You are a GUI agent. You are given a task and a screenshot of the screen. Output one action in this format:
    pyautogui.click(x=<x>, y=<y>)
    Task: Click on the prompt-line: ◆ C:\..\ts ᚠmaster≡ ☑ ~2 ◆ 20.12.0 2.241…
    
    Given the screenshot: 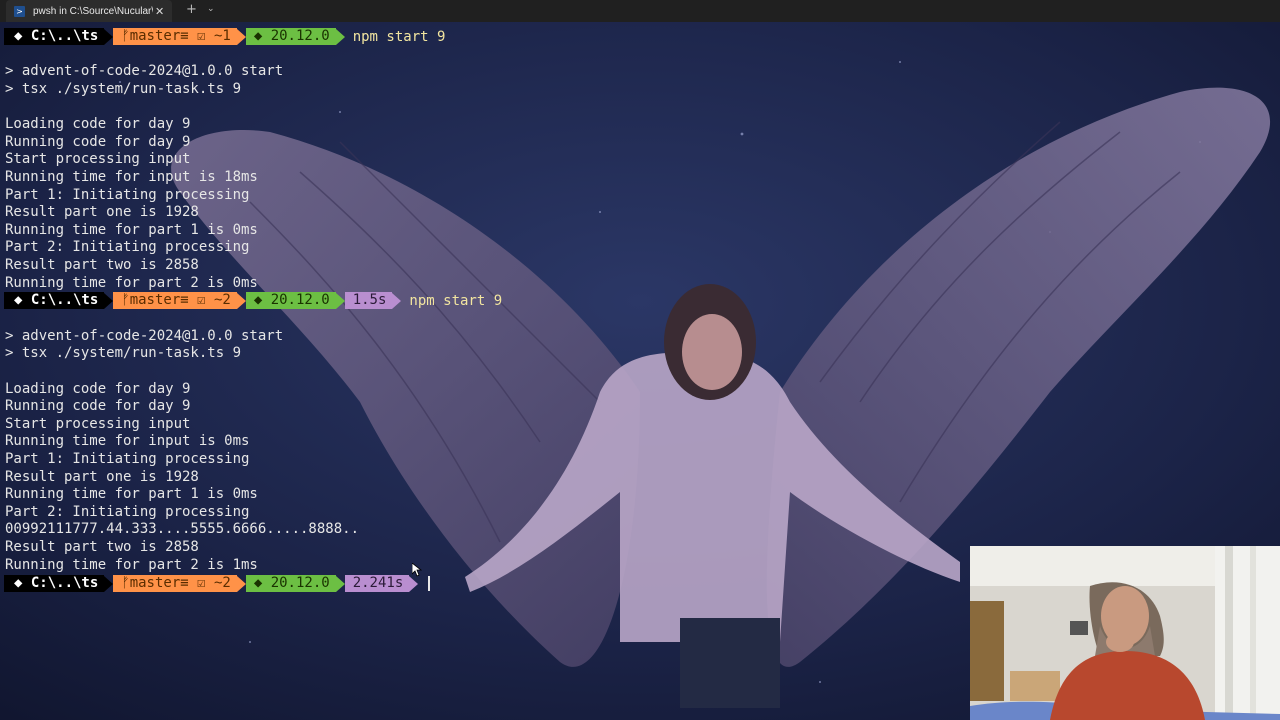 What is the action you would take?
    pyautogui.click(x=217, y=583)
    